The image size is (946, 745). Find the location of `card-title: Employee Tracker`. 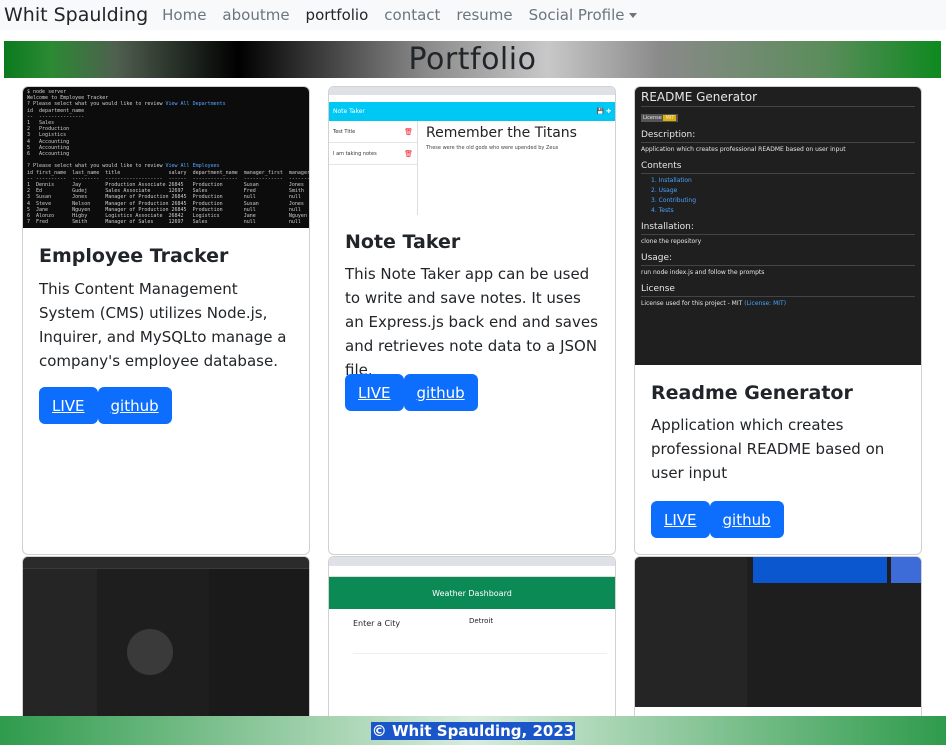

card-title: Employee Tracker is located at coordinates (134, 256).